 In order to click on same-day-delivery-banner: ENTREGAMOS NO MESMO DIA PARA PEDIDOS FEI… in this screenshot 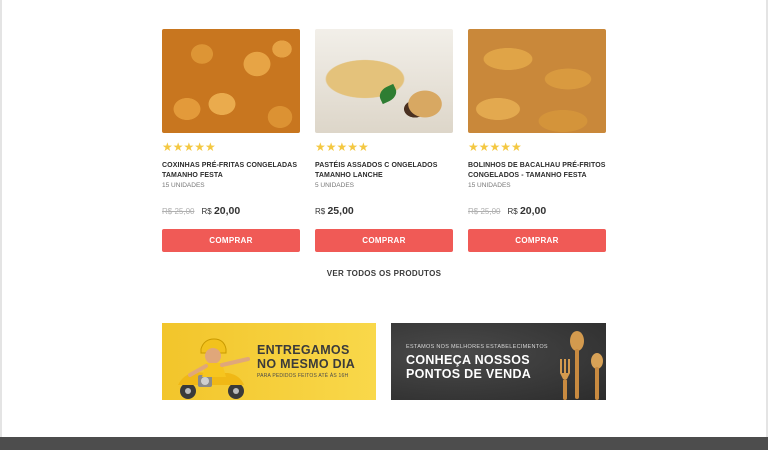, I will do `click(269, 361)`.